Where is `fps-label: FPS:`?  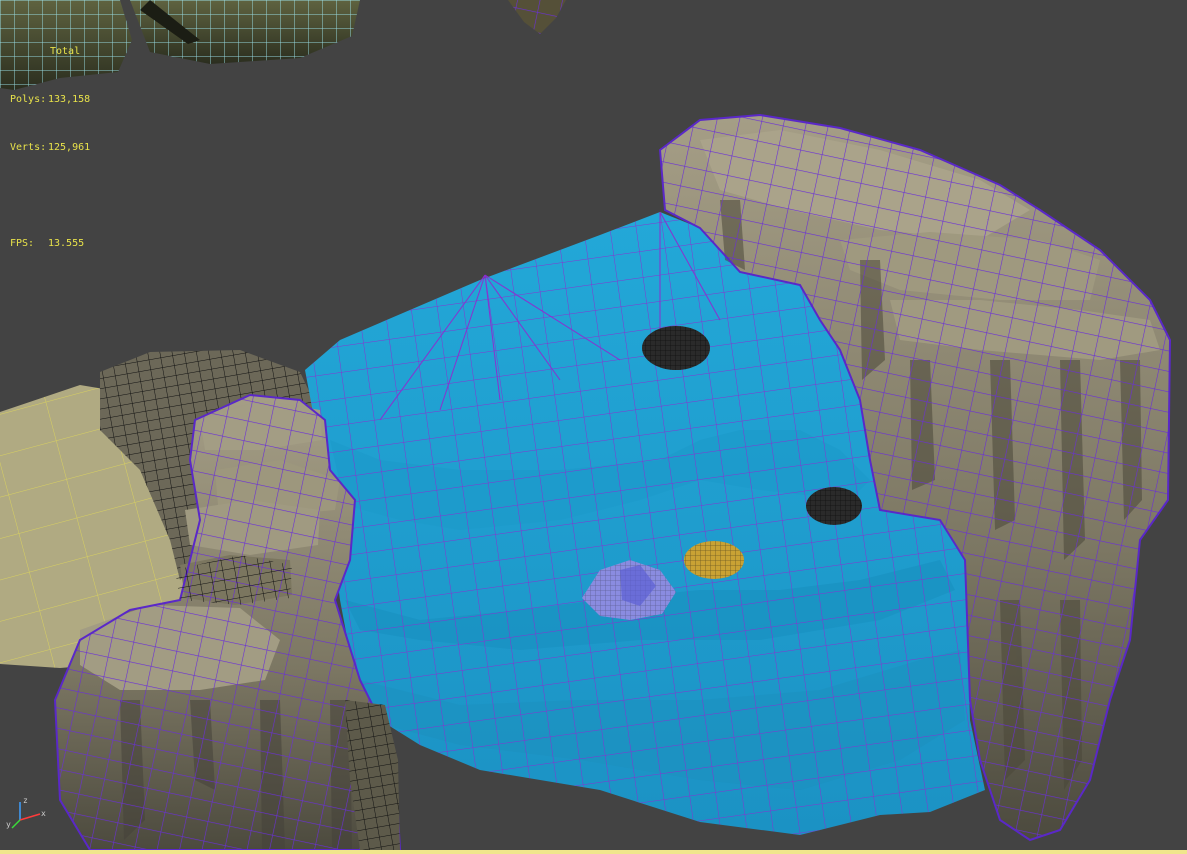
fps-label: FPS: is located at coordinates (22, 243).